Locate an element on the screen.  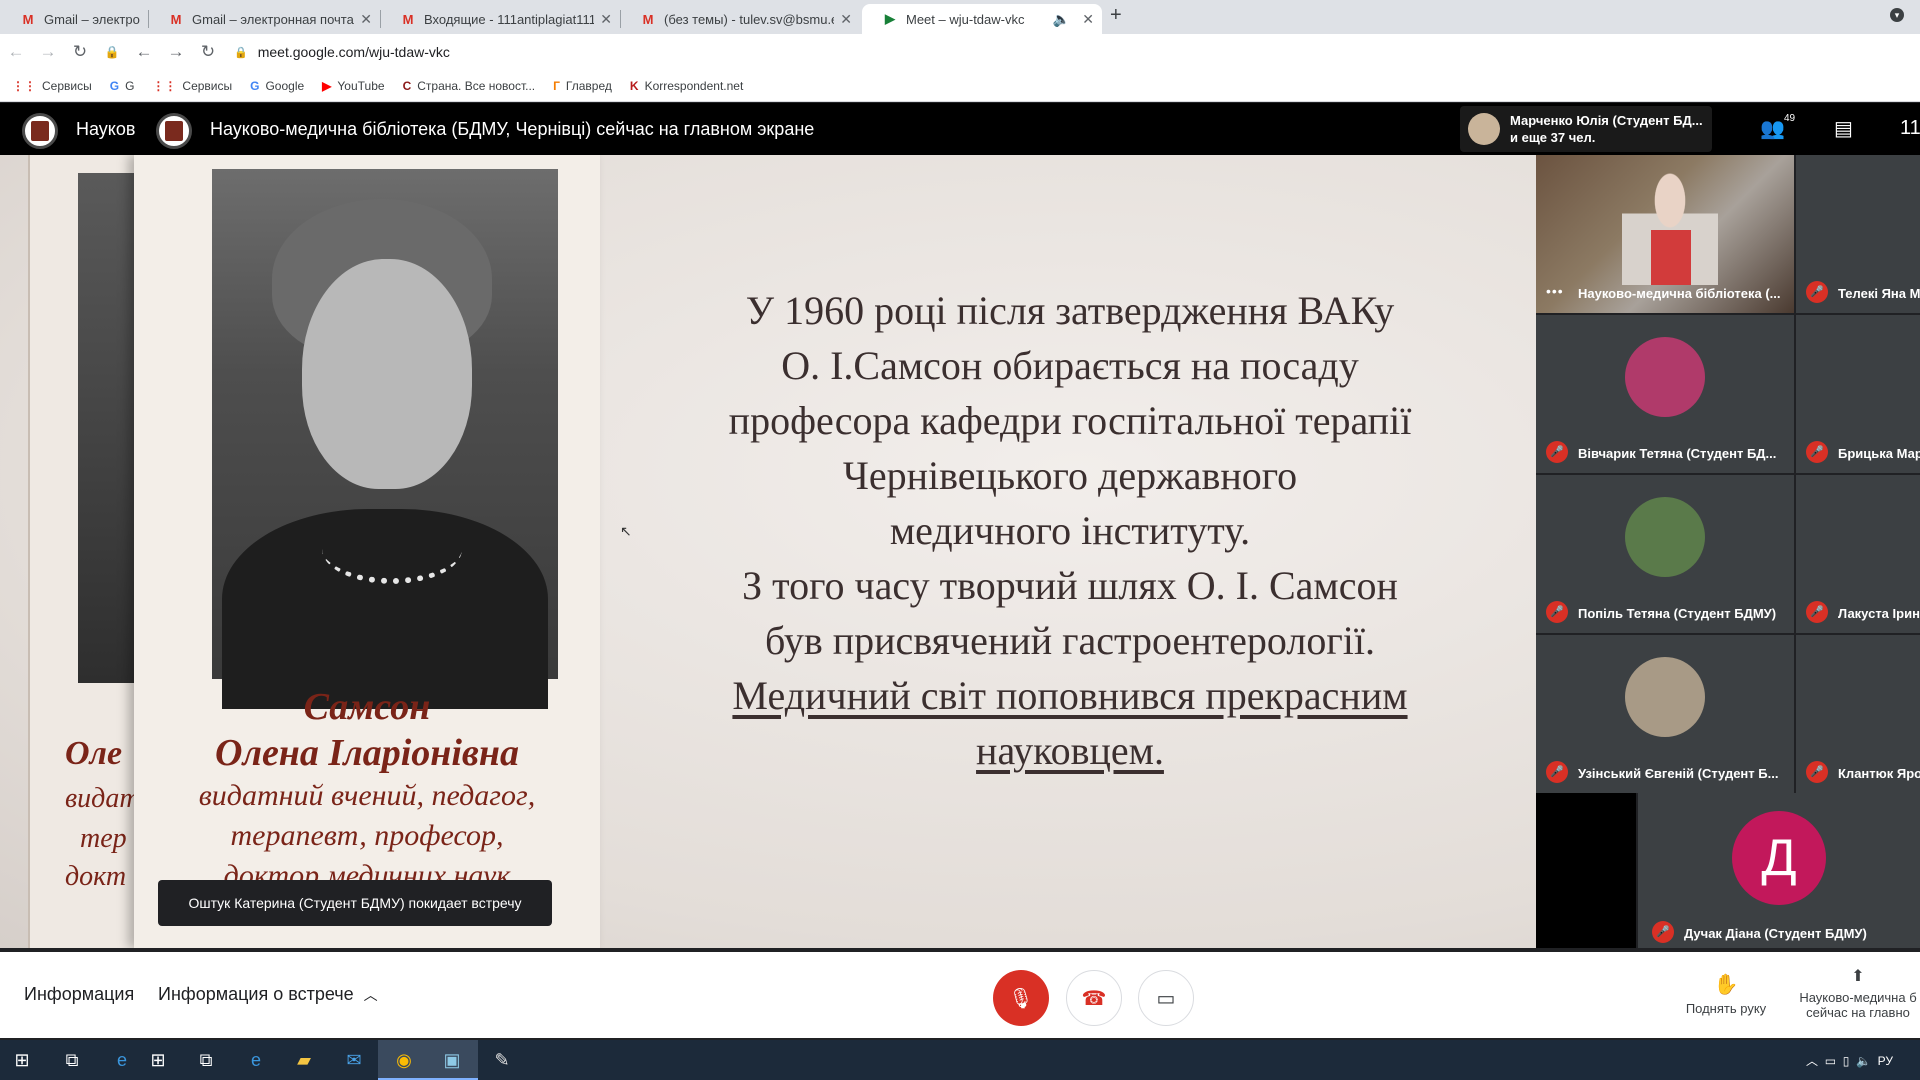
chrome-icon: ◉ is located at coordinates (404, 1060).